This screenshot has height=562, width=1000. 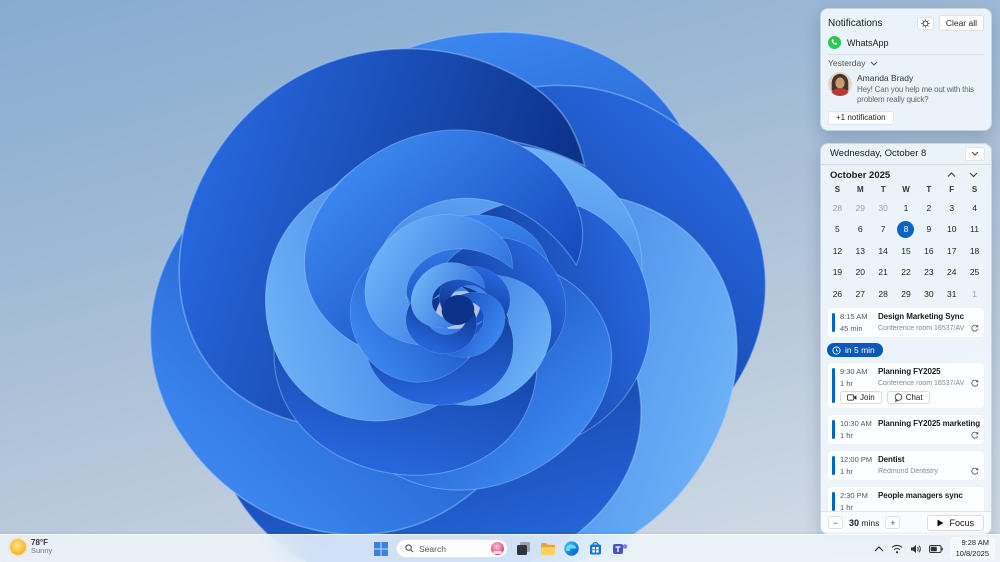 I want to click on chat-button: Chat, so click(x=908, y=398).